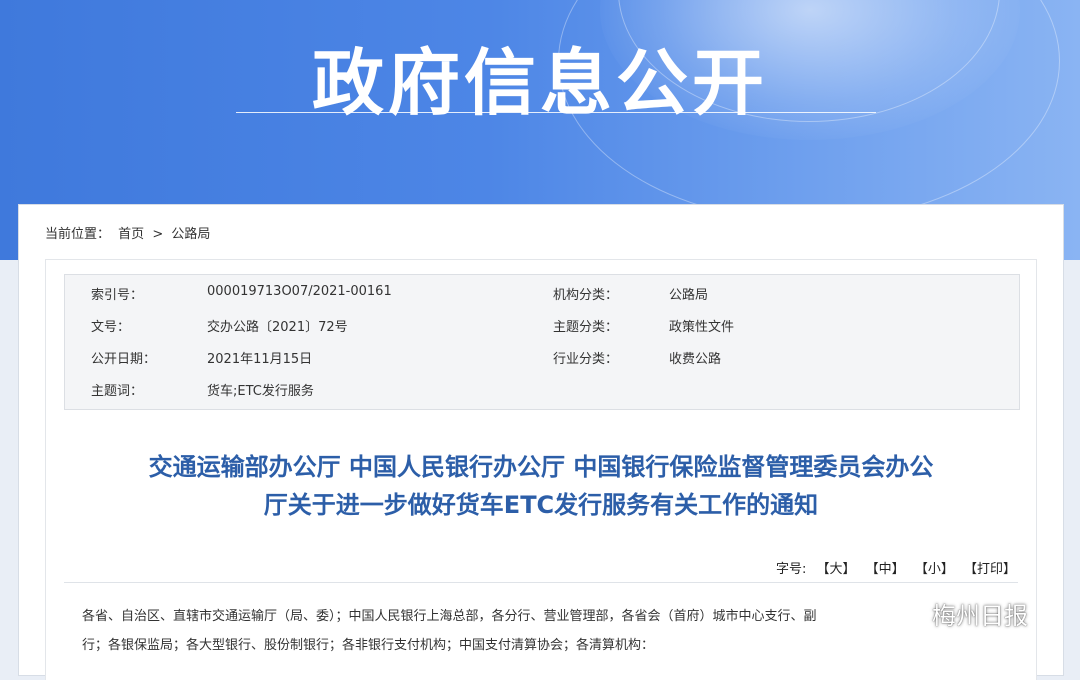  Describe the element at coordinates (791, 569) in the screenshot. I see `font-size-label: 字号:` at that location.